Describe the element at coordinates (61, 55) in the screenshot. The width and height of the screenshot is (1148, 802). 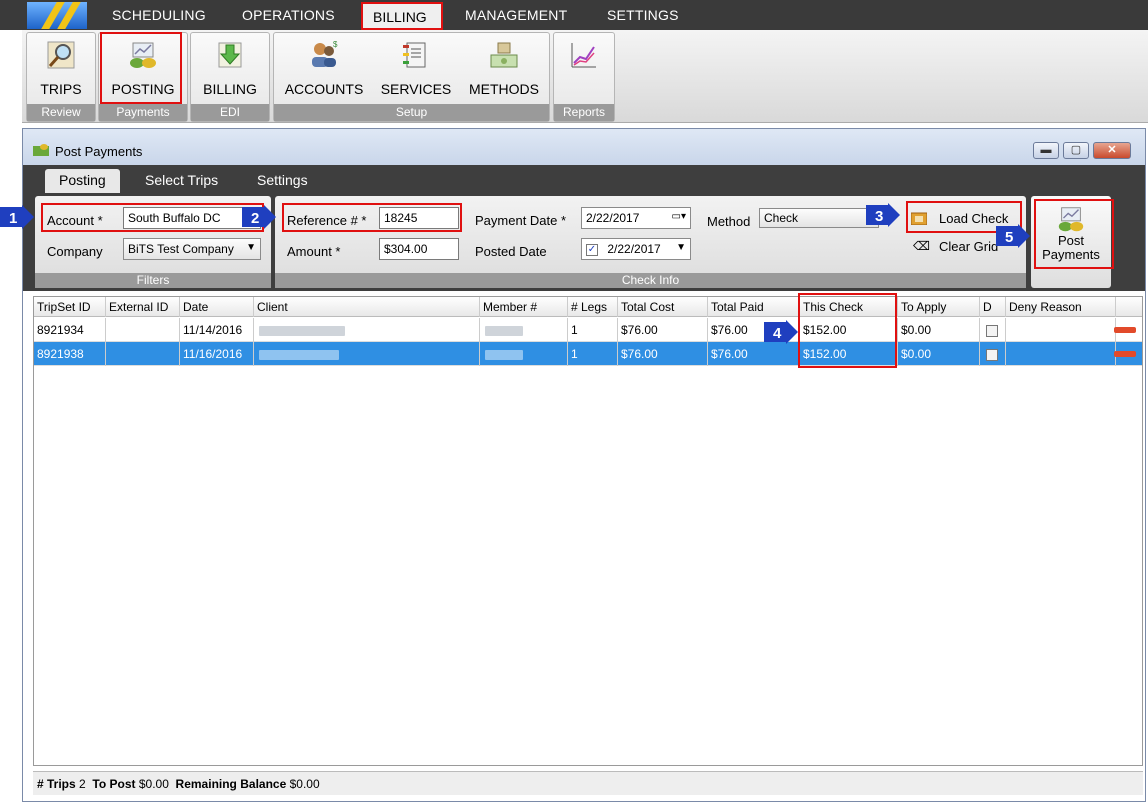
I see `magnifier-icon` at that location.